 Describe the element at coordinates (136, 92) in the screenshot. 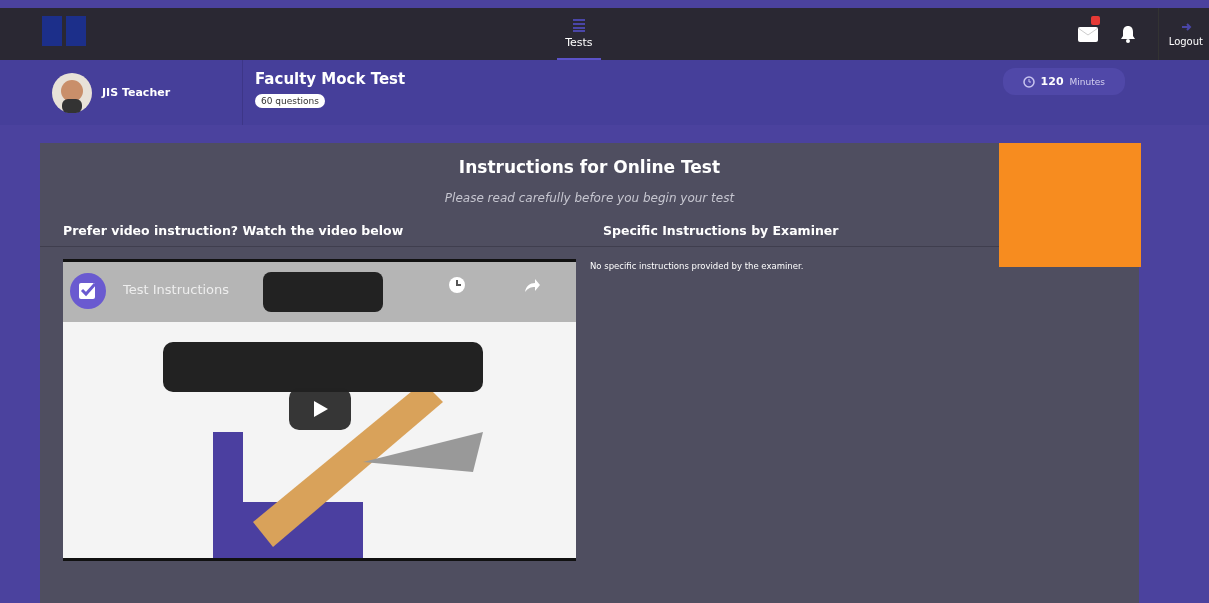

I see `user-name: JIS Teacher` at that location.